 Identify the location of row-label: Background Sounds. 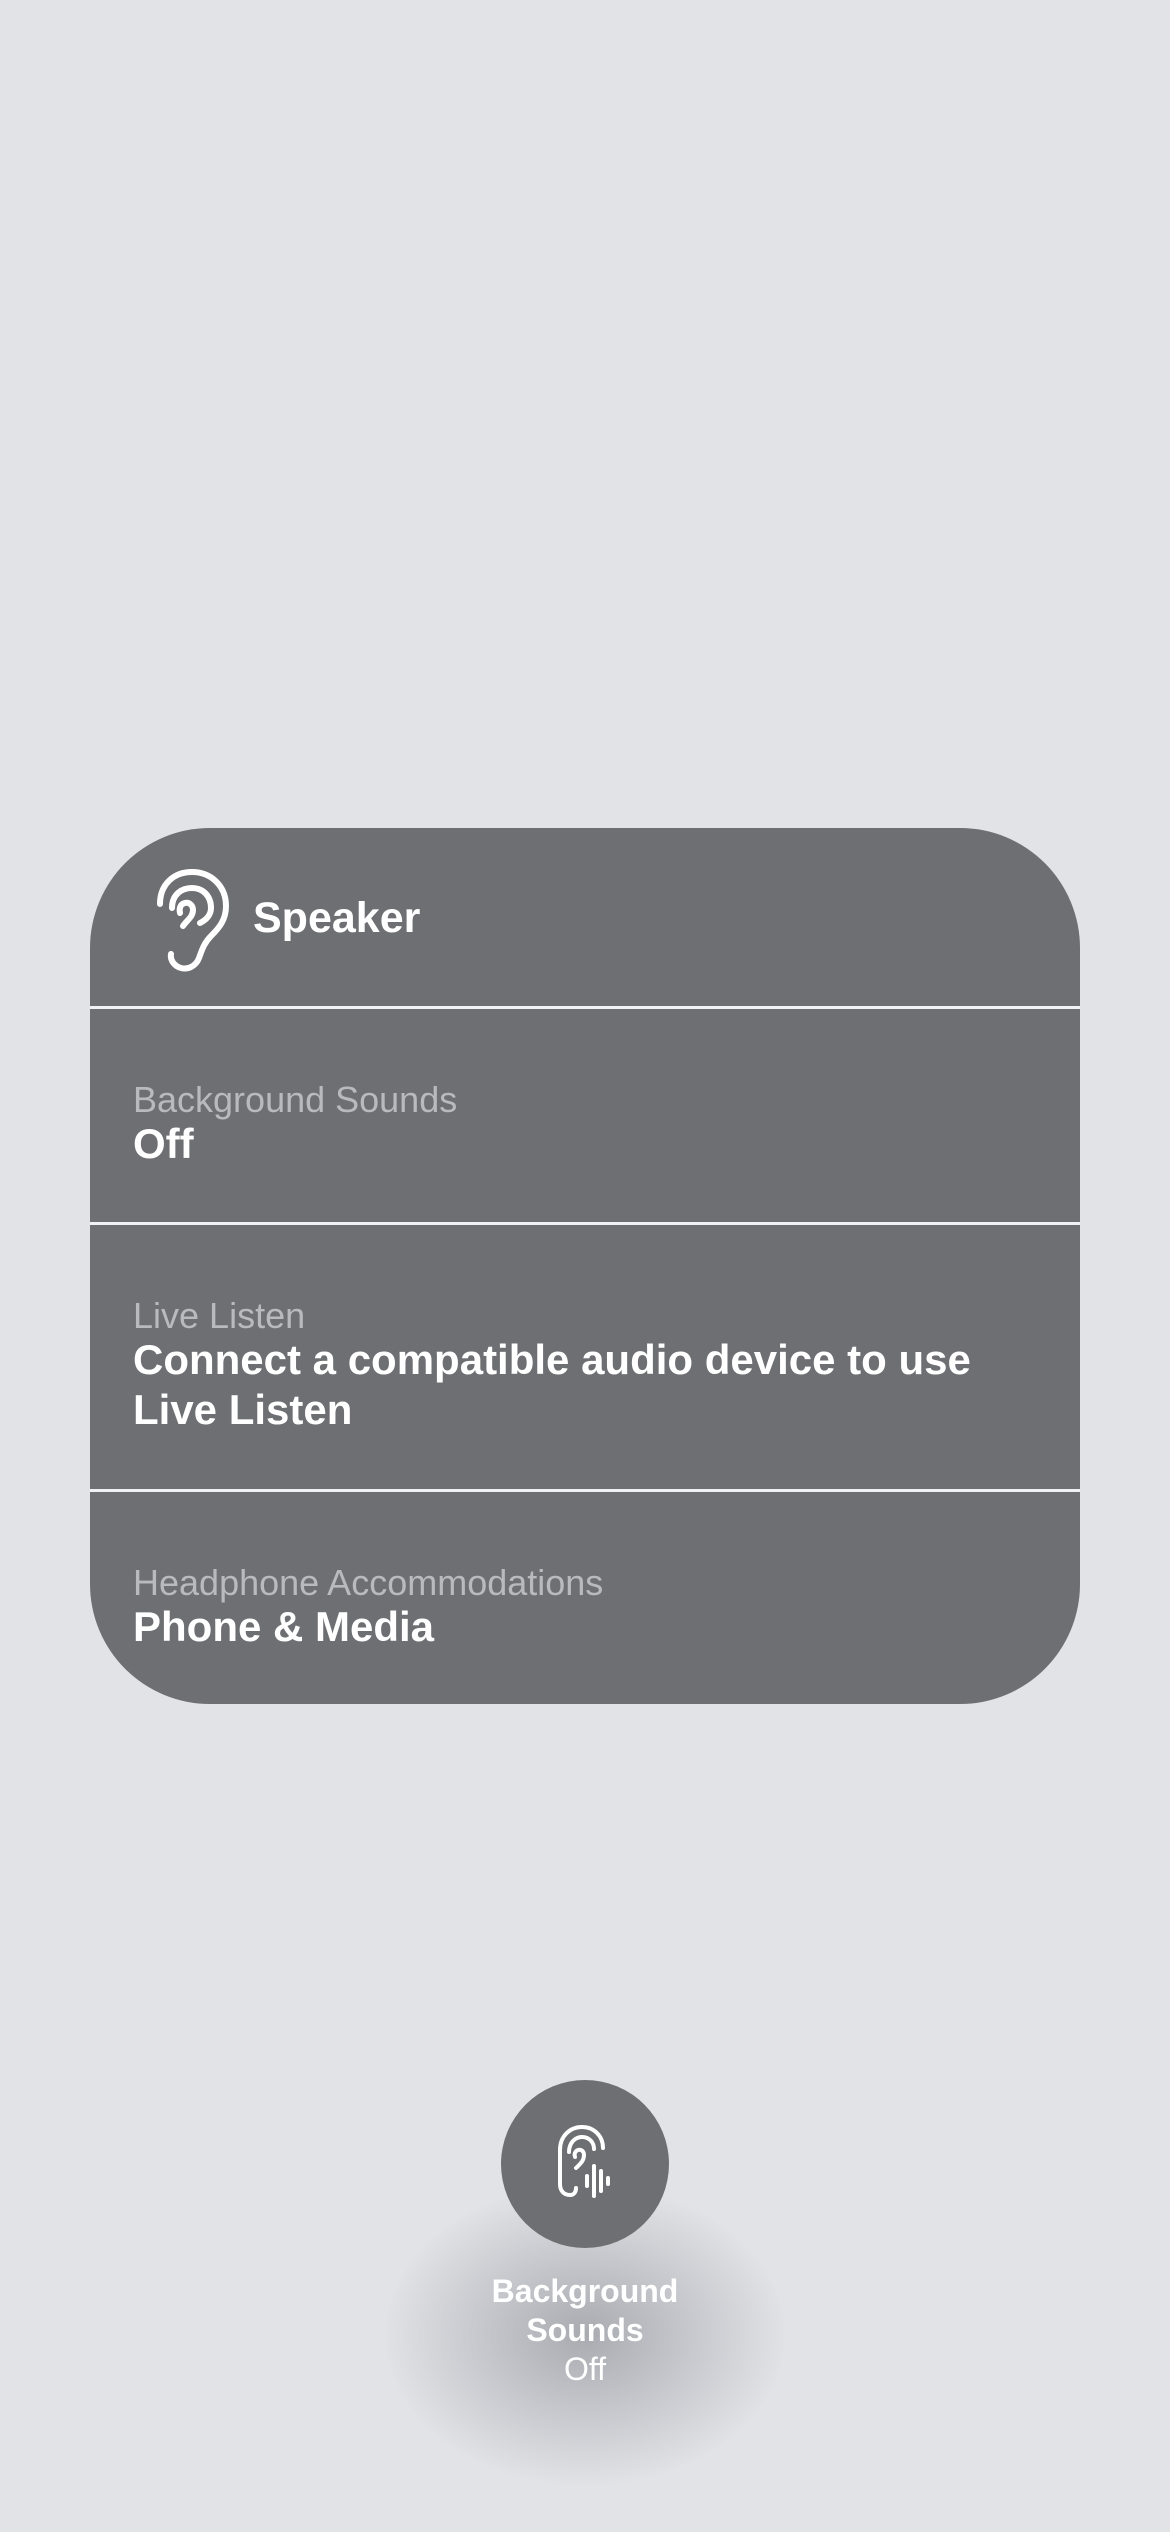
(295, 1099).